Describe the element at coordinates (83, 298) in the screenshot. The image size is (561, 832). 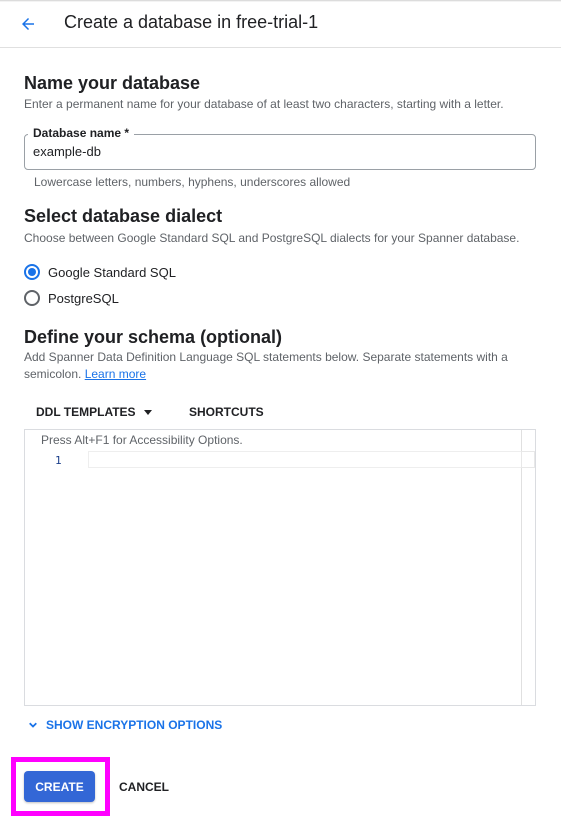
I see `radio-label: PostgreSQL` at that location.